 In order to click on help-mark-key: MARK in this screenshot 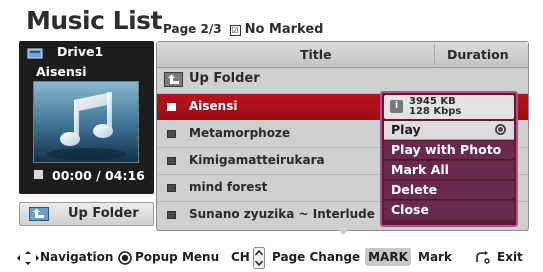, I will do `click(388, 257)`.